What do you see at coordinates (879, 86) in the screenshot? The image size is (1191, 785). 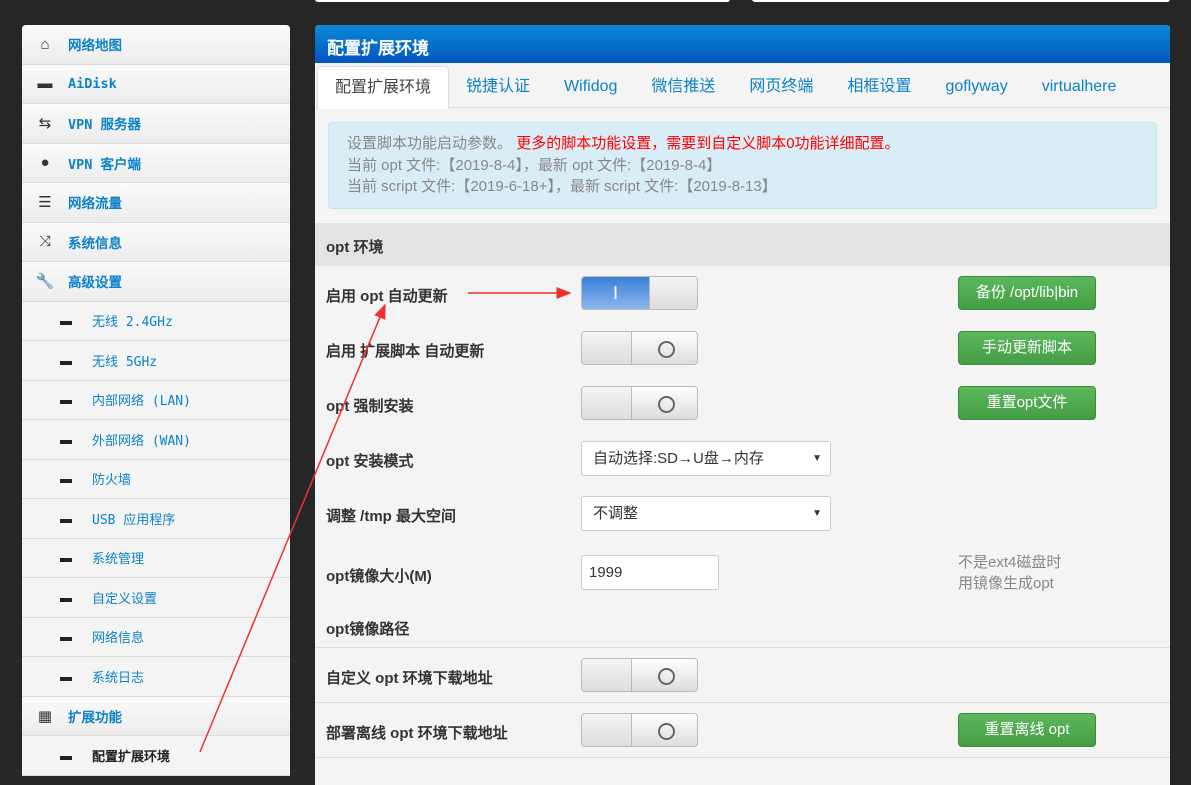 I see `tab-photo-frame: 相框设置` at bounding box center [879, 86].